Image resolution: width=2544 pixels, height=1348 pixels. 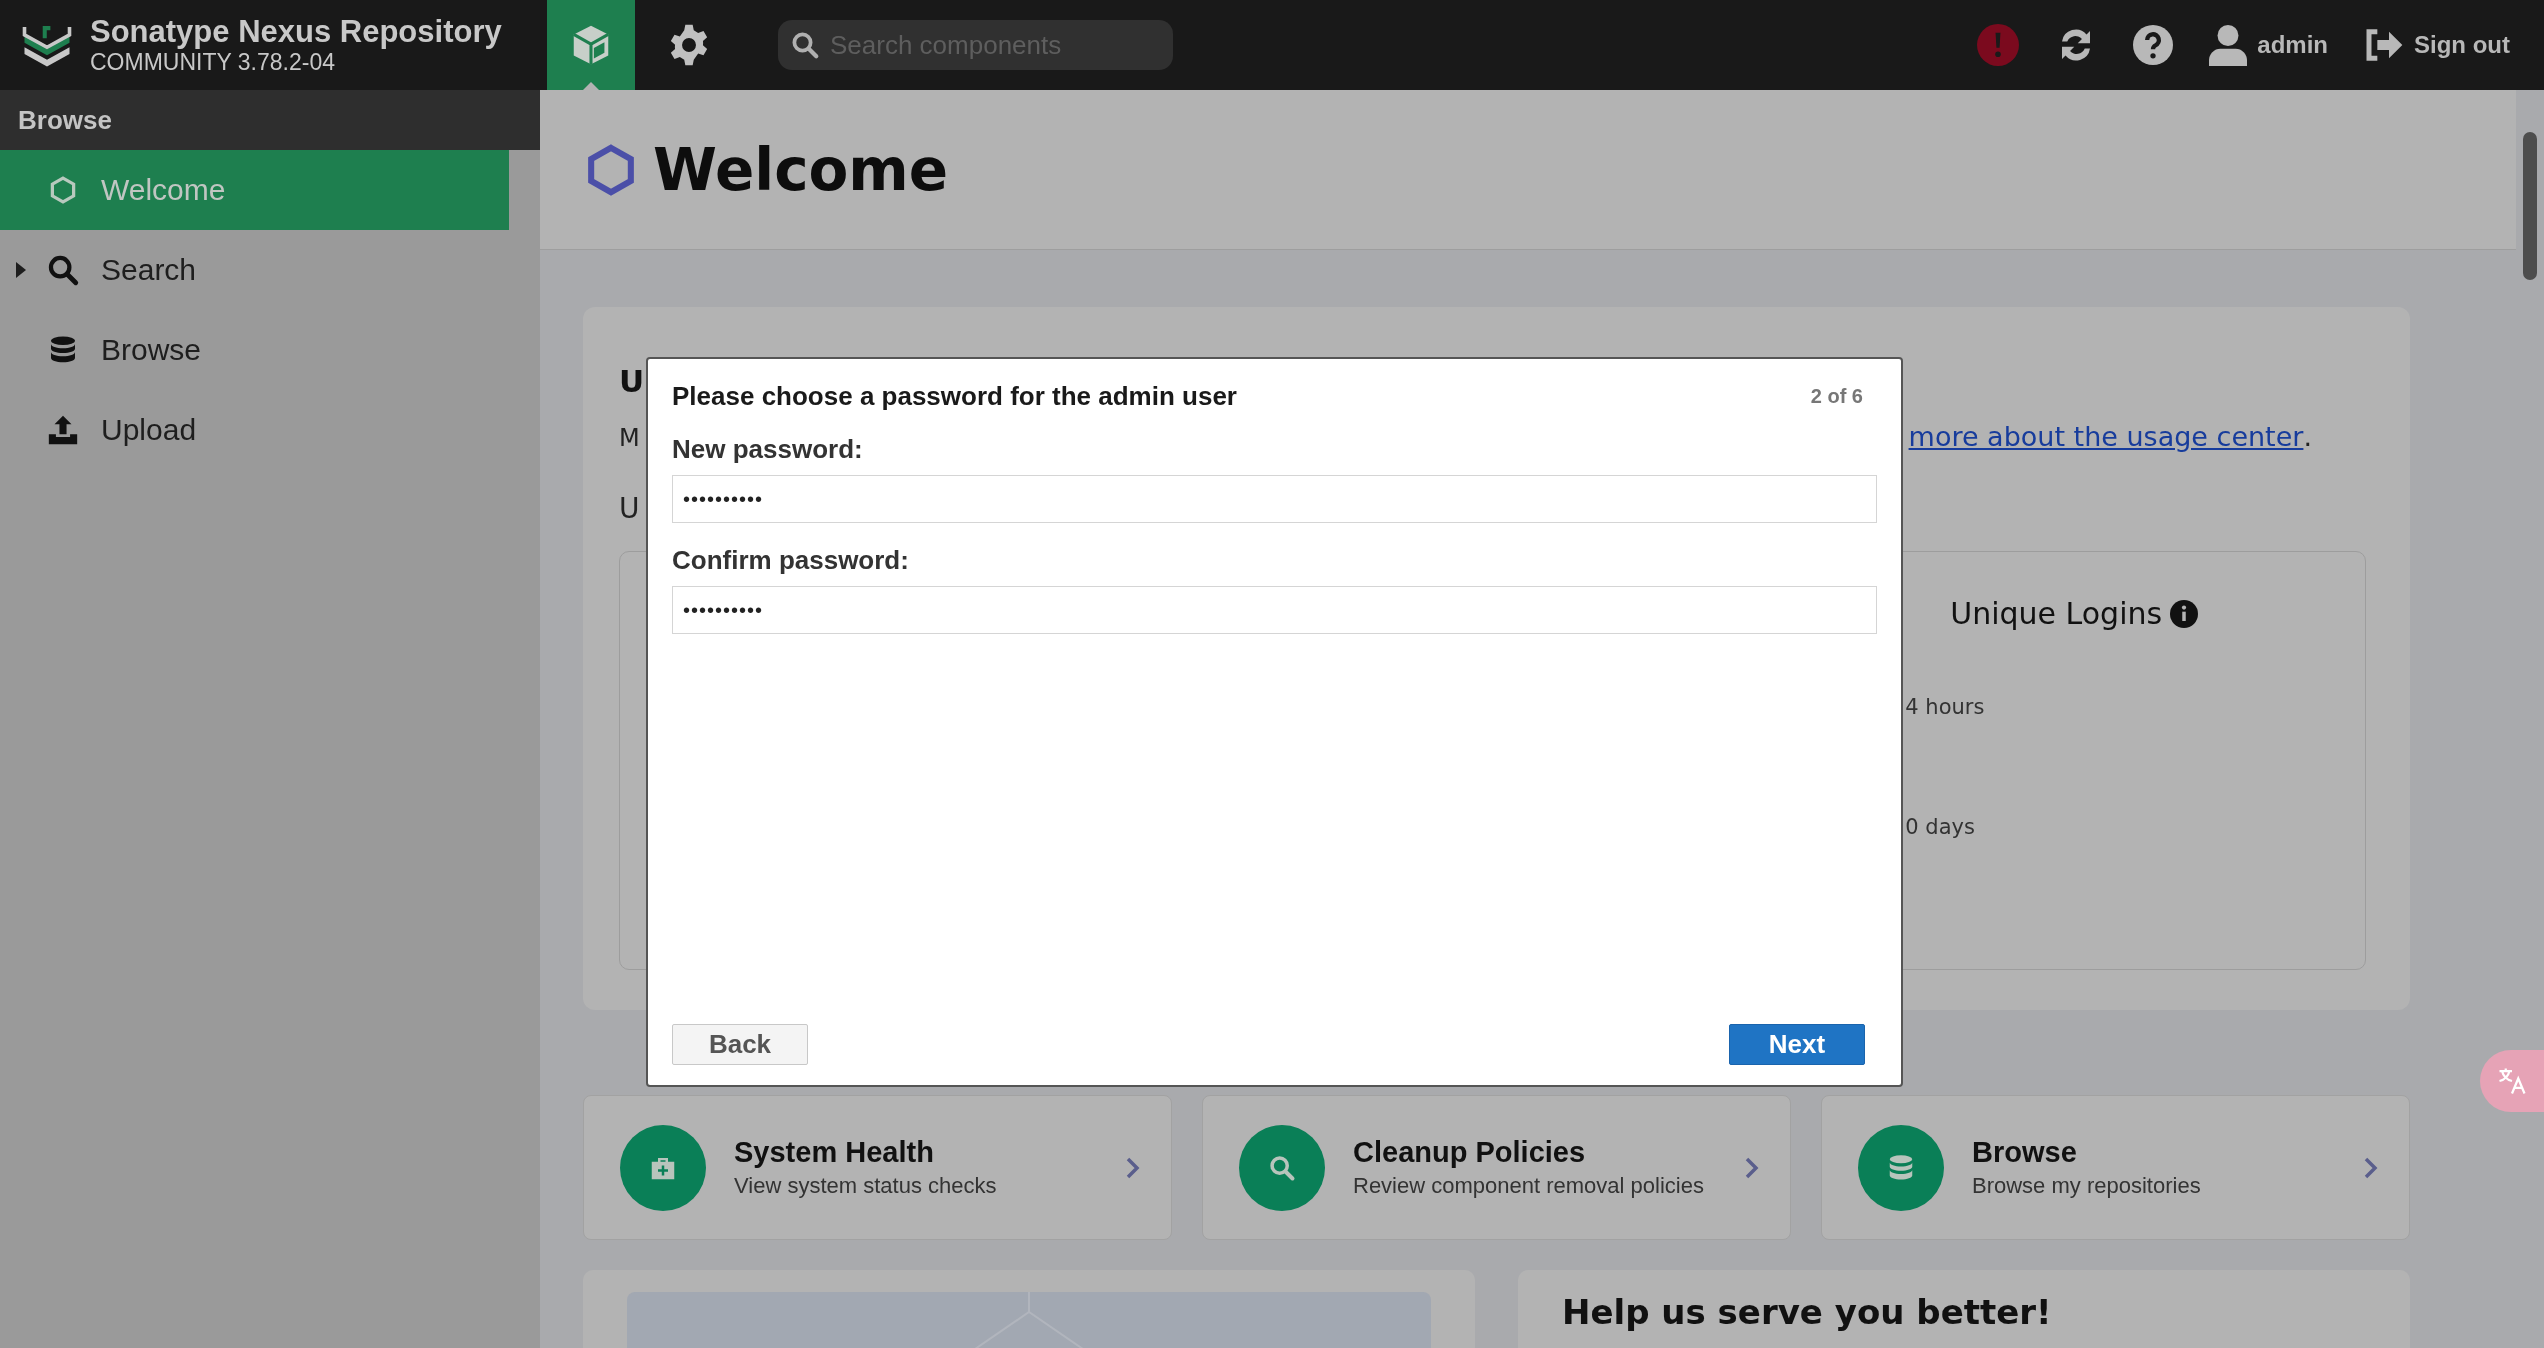 What do you see at coordinates (1940, 827) in the screenshot?
I see `metric-label: 0 days` at bounding box center [1940, 827].